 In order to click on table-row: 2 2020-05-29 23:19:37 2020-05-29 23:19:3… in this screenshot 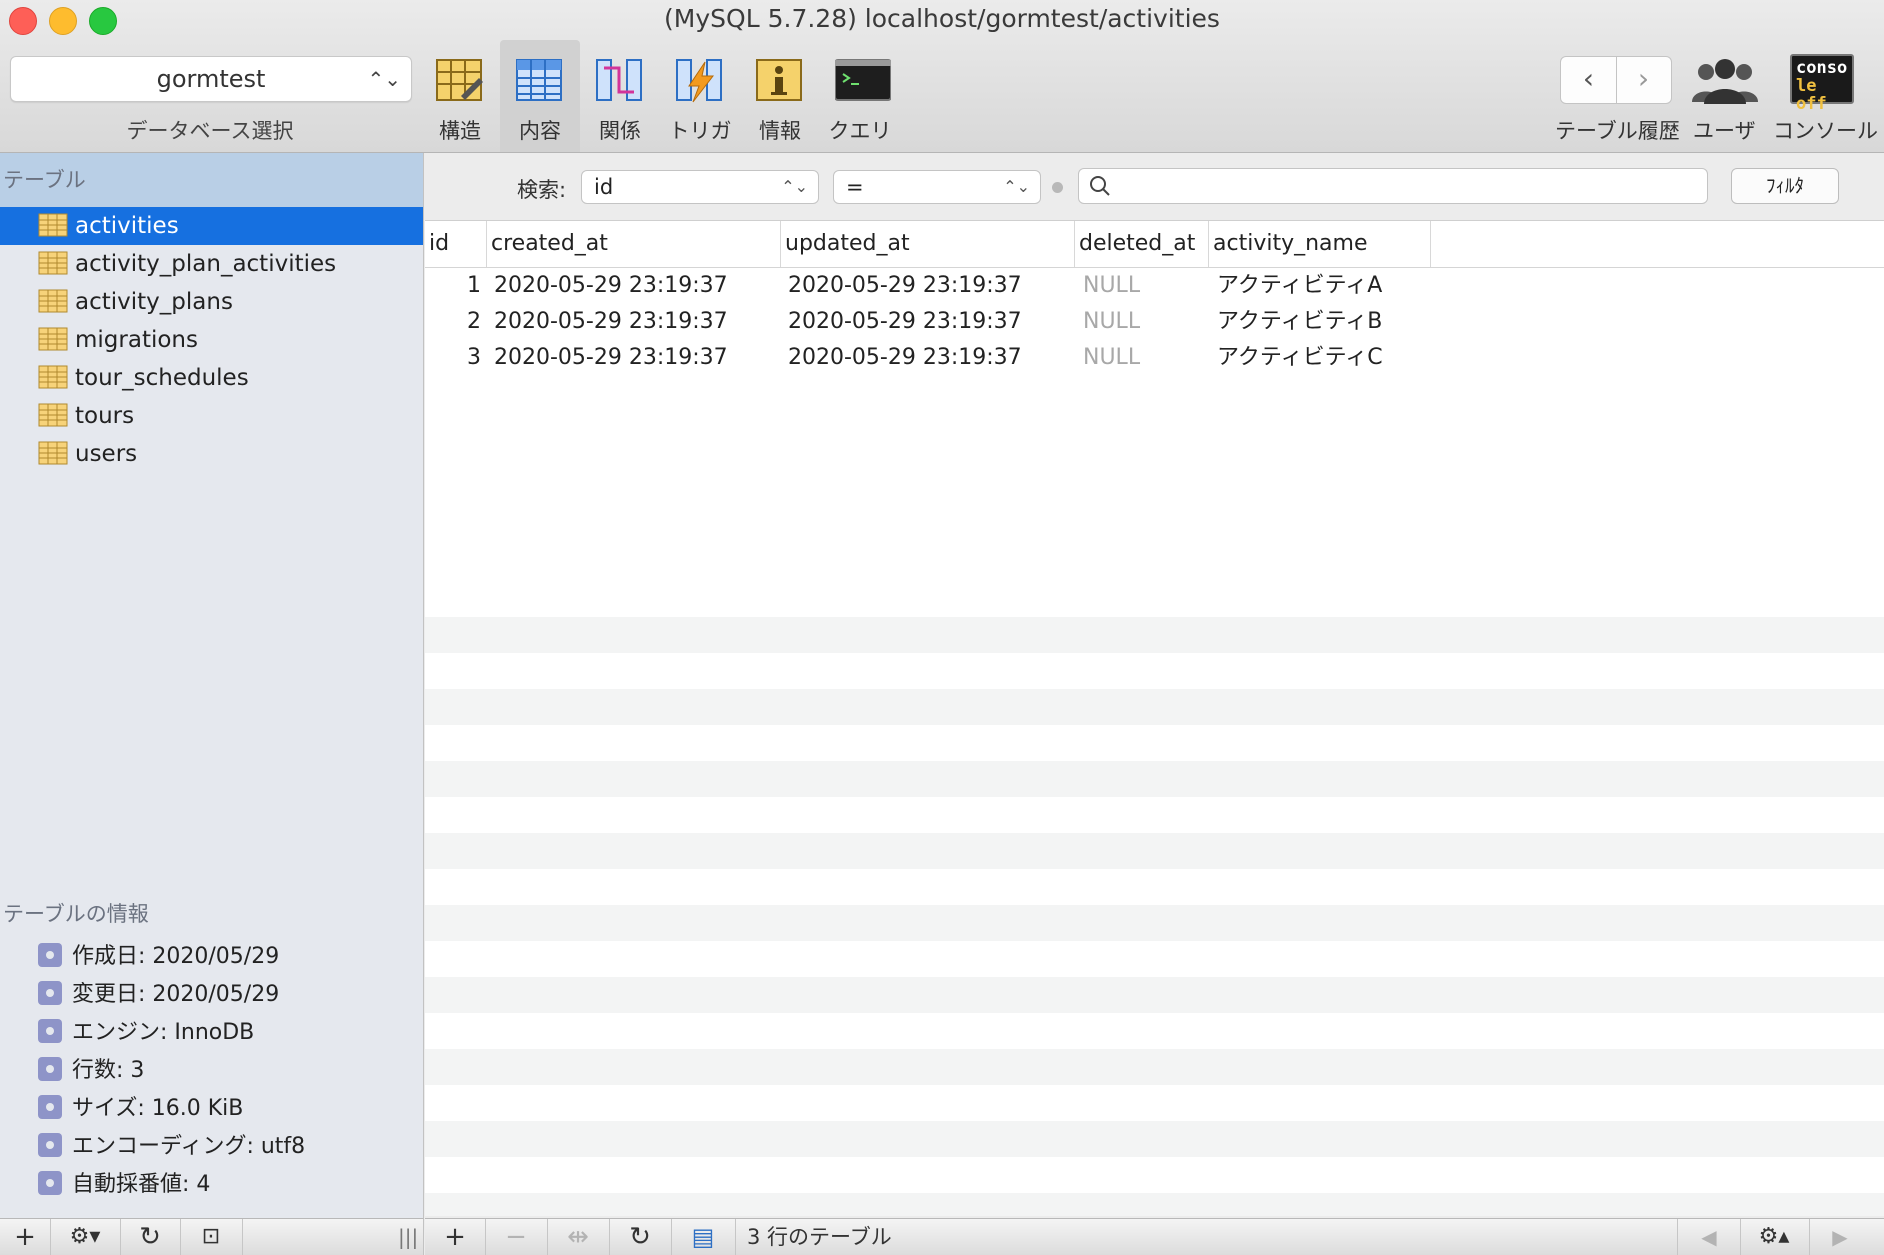, I will do `click(1154, 322)`.